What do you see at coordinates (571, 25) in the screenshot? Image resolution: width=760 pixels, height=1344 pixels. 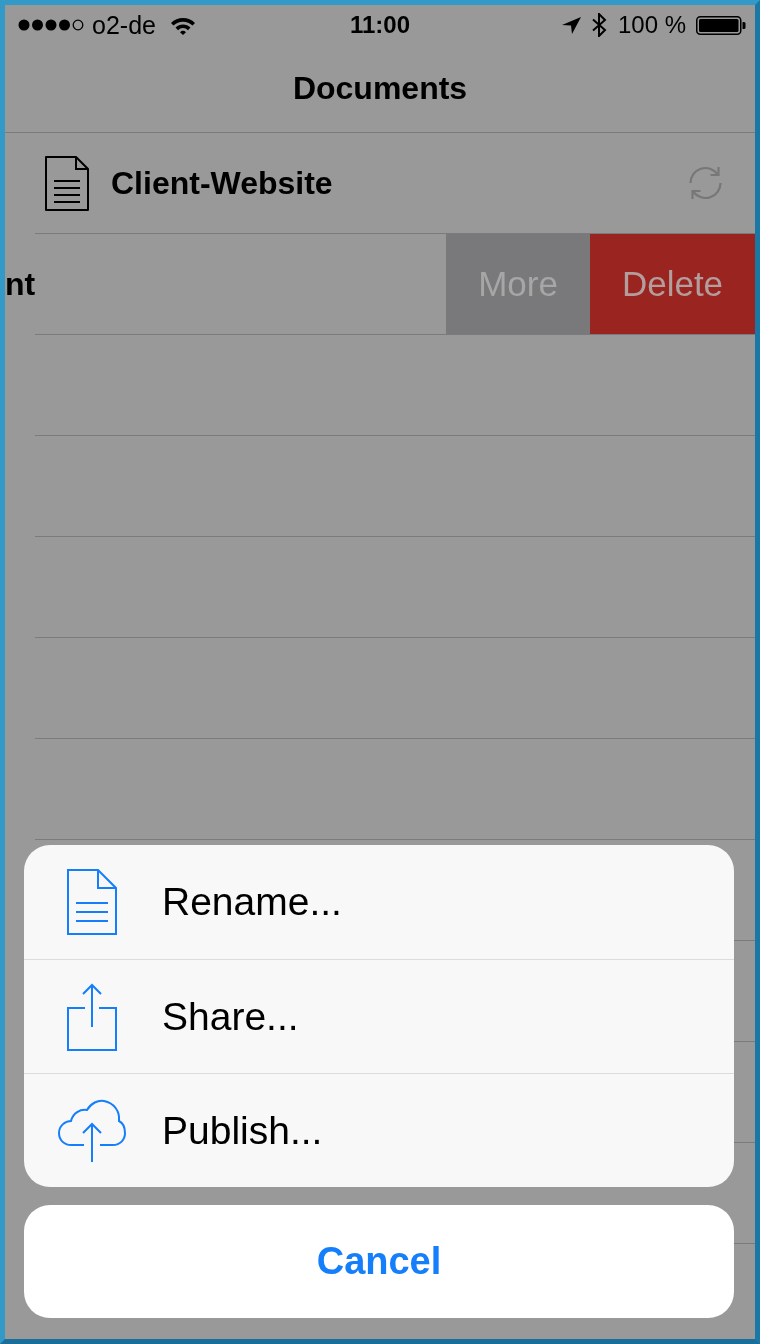 I see `location-arrow-icon` at bounding box center [571, 25].